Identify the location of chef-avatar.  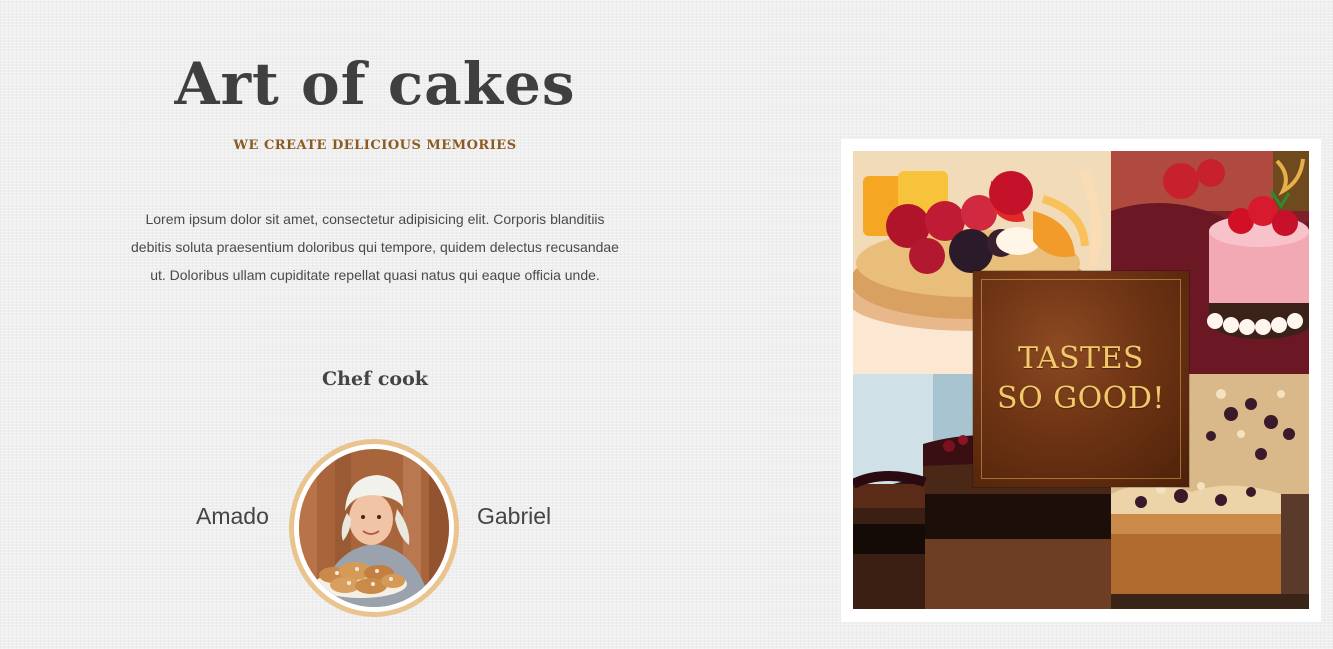
(374, 528).